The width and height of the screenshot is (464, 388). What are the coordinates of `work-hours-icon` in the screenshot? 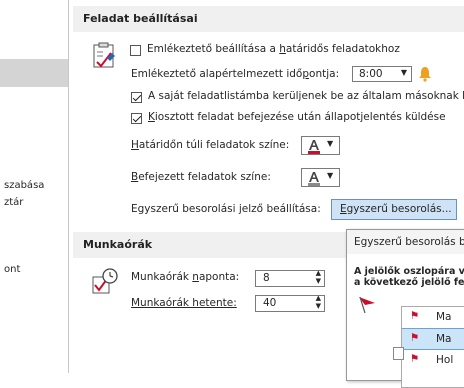 It's located at (105, 281).